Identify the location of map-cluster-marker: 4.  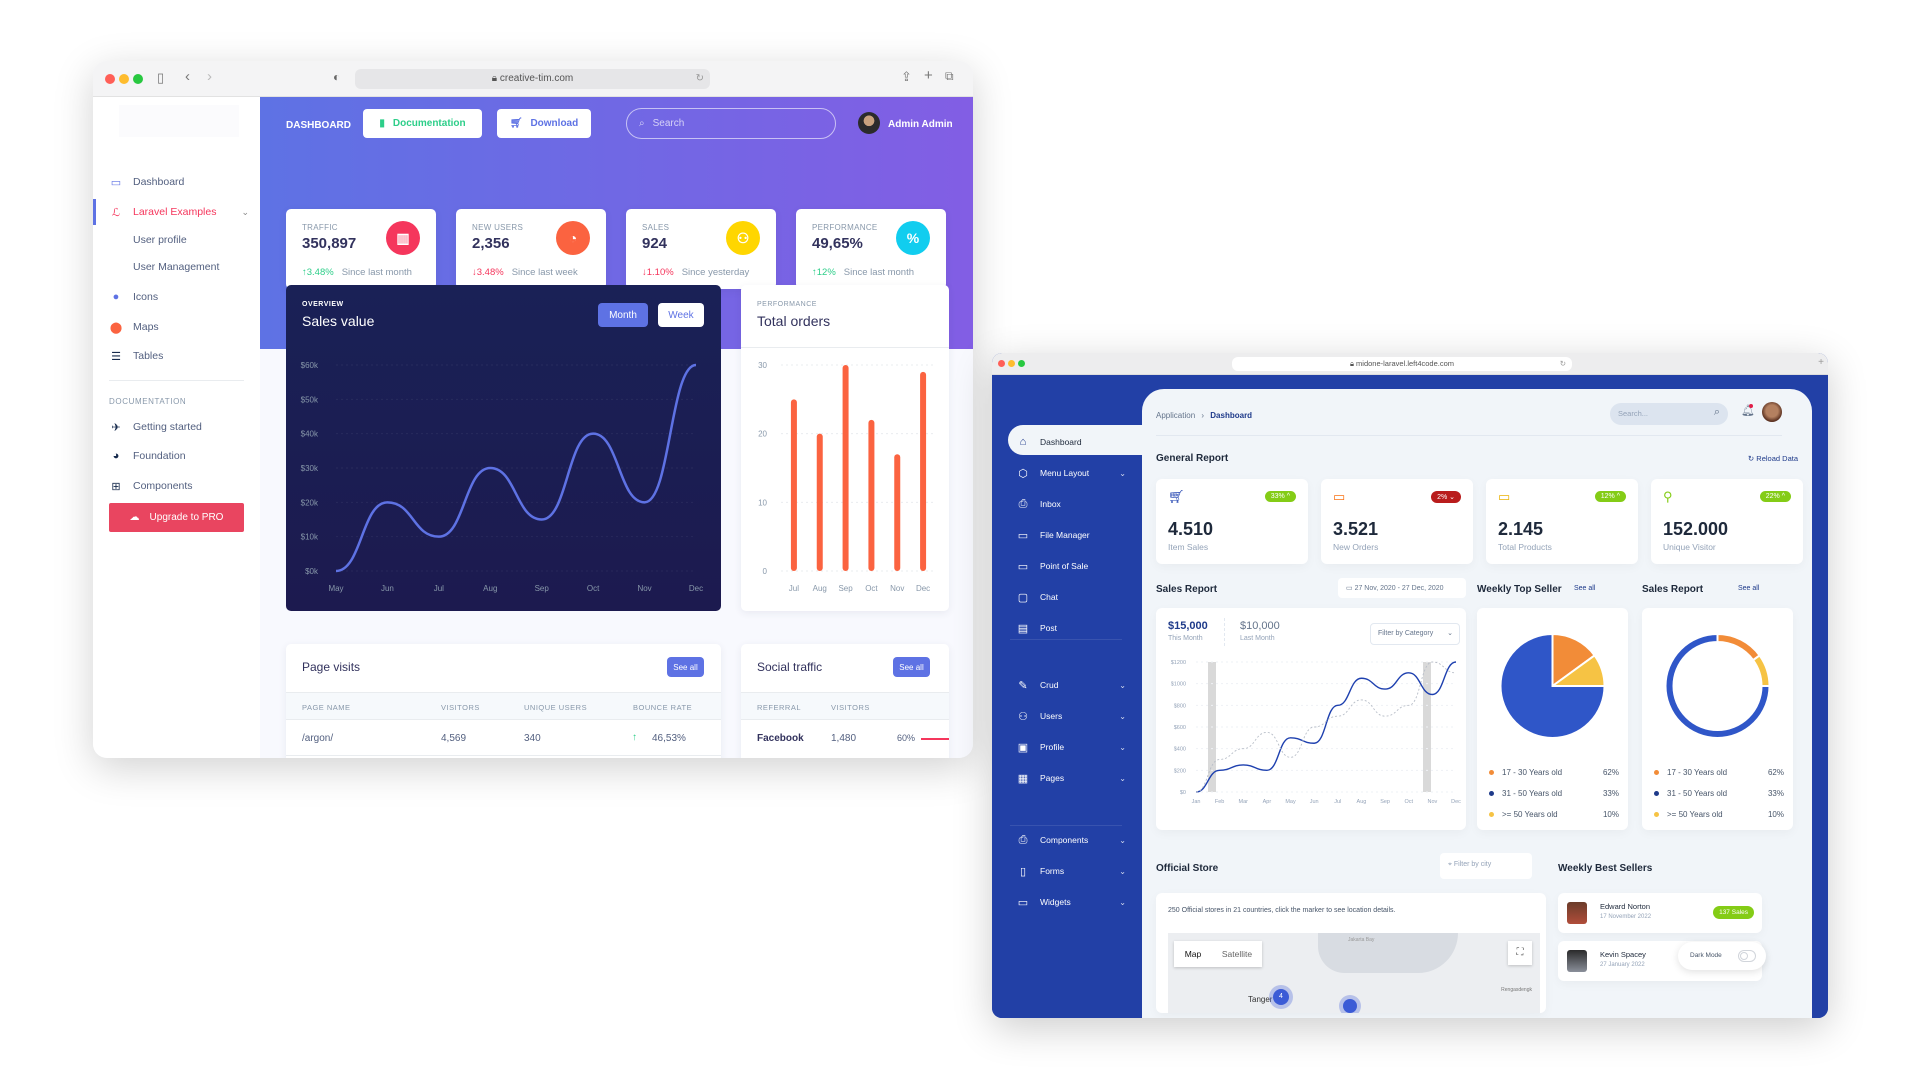
(1281, 997).